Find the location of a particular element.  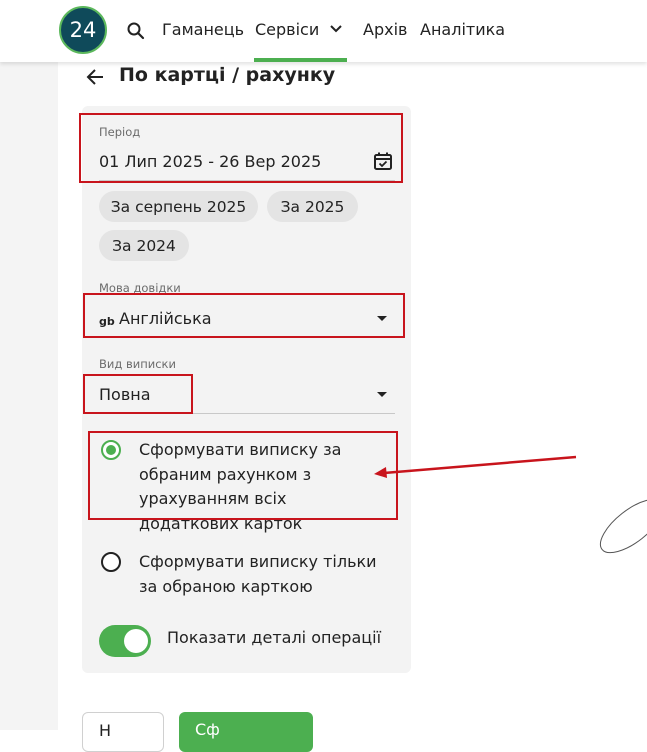

nav-item-services: Сервіси is located at coordinates (287, 29).